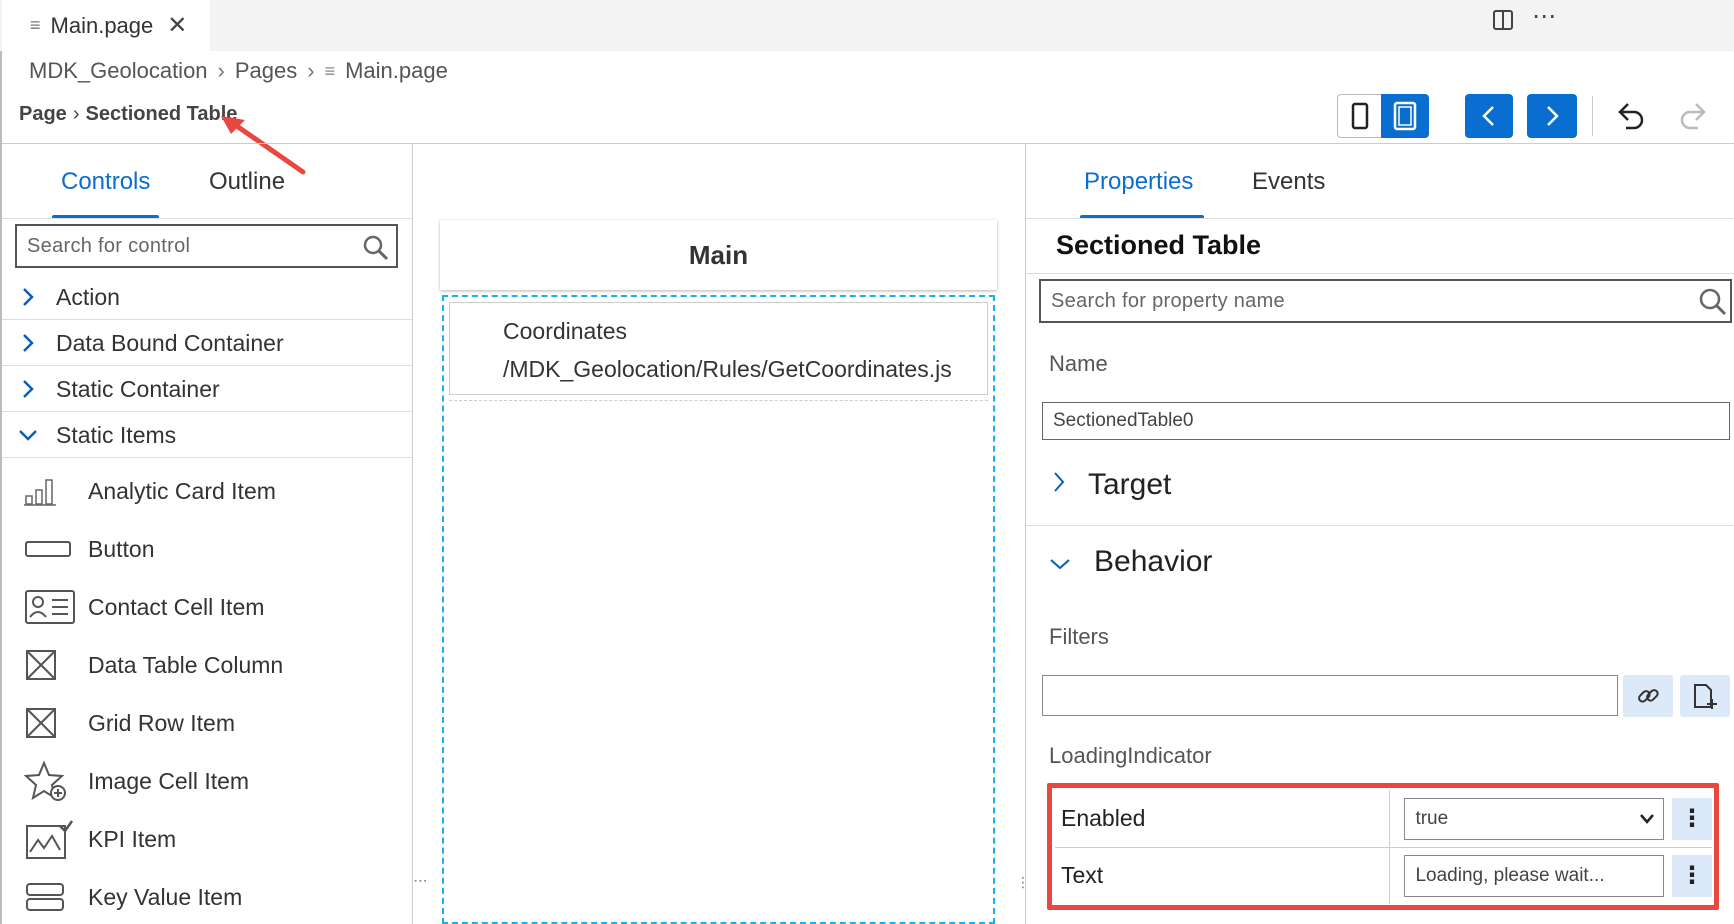 This screenshot has width=1734, height=924. Describe the element at coordinates (330, 70) in the screenshot. I see `file-lines-icon: ≡` at that location.